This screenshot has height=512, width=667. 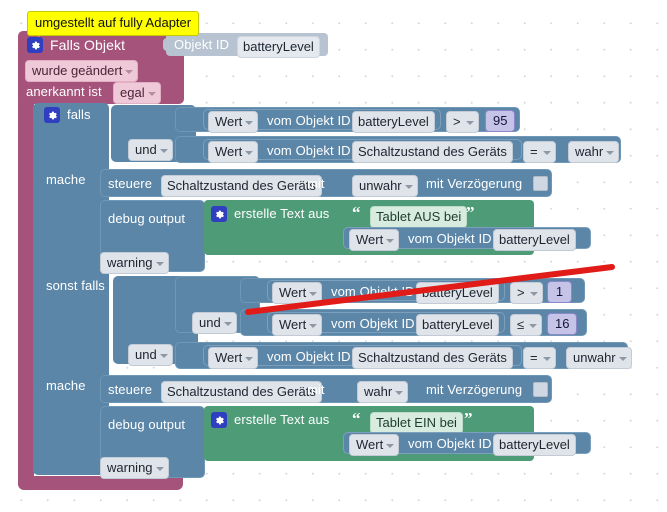 What do you see at coordinates (35, 45) in the screenshot?
I see `gear-icon` at bounding box center [35, 45].